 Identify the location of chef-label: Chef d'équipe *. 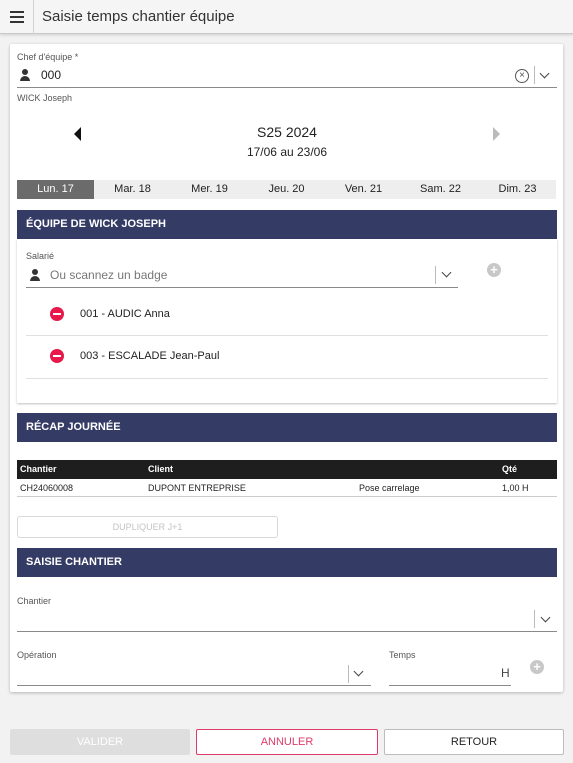
(48, 57).